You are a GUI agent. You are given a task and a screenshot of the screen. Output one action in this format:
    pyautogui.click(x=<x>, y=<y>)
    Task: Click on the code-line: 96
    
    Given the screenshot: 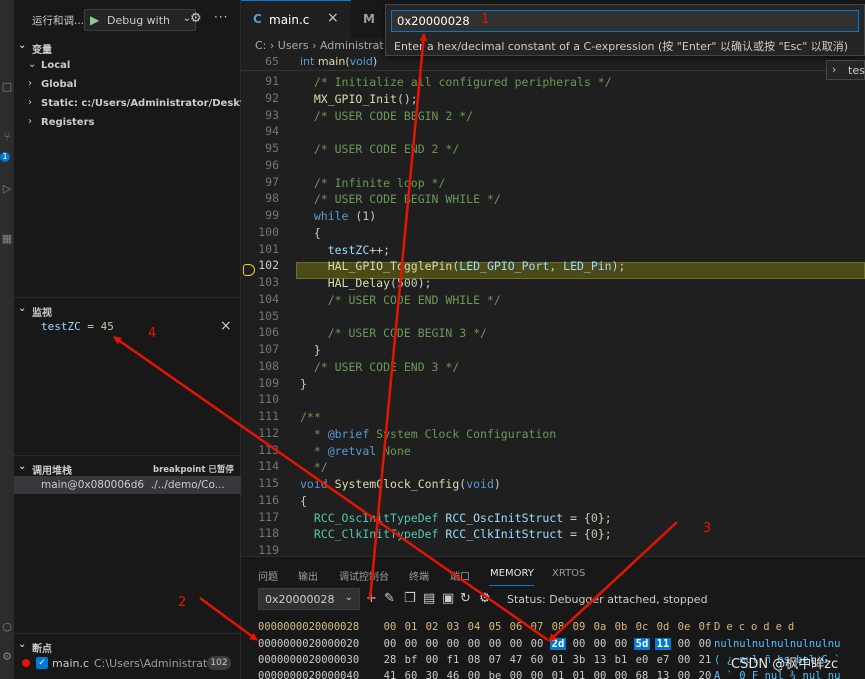 What is the action you would take?
    pyautogui.click(x=553, y=166)
    